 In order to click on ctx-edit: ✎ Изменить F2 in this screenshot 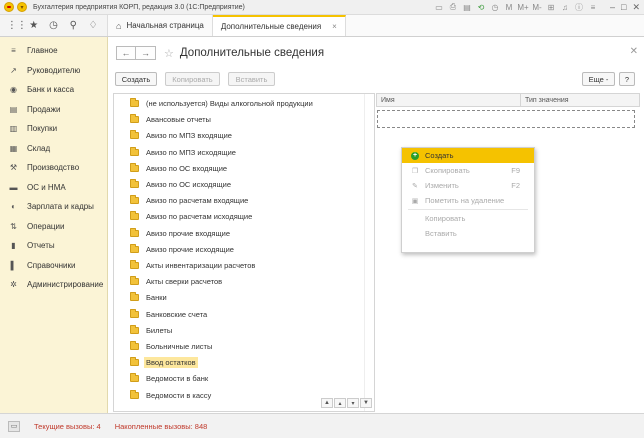, I will do `click(468, 185)`.